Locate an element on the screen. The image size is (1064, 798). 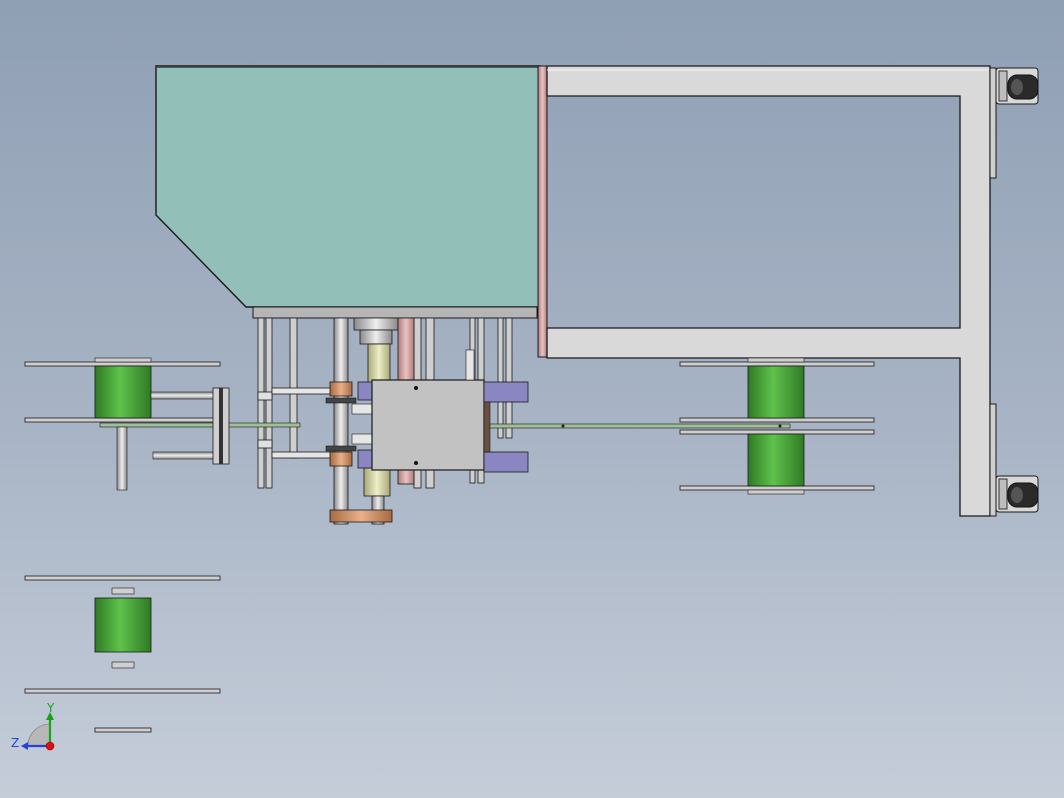
view-orientation-triad: Y Z is located at coordinates (33, 726).